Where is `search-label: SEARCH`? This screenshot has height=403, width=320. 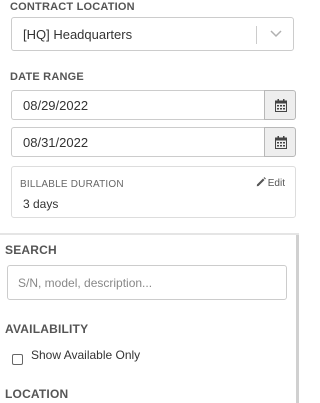
search-label: SEARCH is located at coordinates (31, 250).